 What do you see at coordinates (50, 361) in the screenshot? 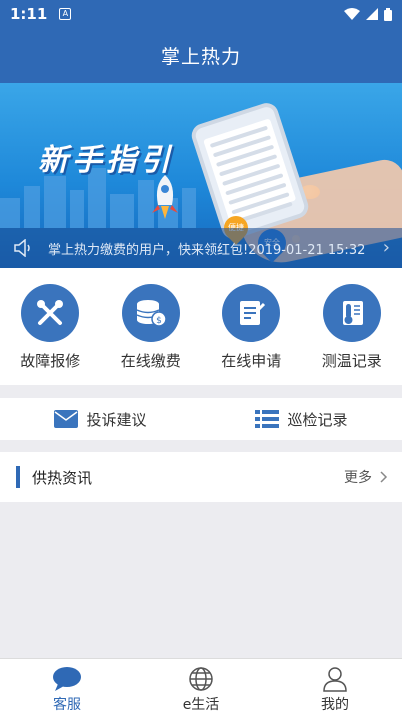
I see `service-label: 故障报修` at bounding box center [50, 361].